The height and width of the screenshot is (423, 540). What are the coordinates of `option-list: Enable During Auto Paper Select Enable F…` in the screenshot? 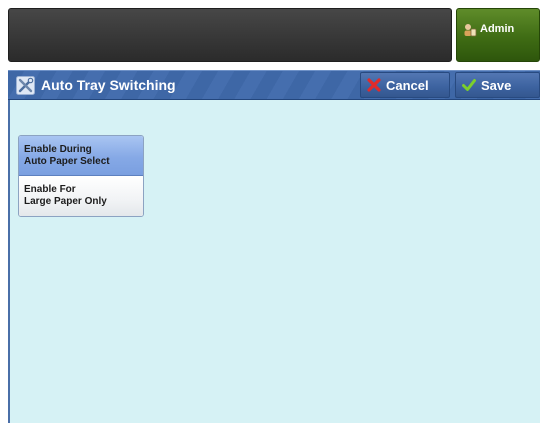 It's located at (81, 176).